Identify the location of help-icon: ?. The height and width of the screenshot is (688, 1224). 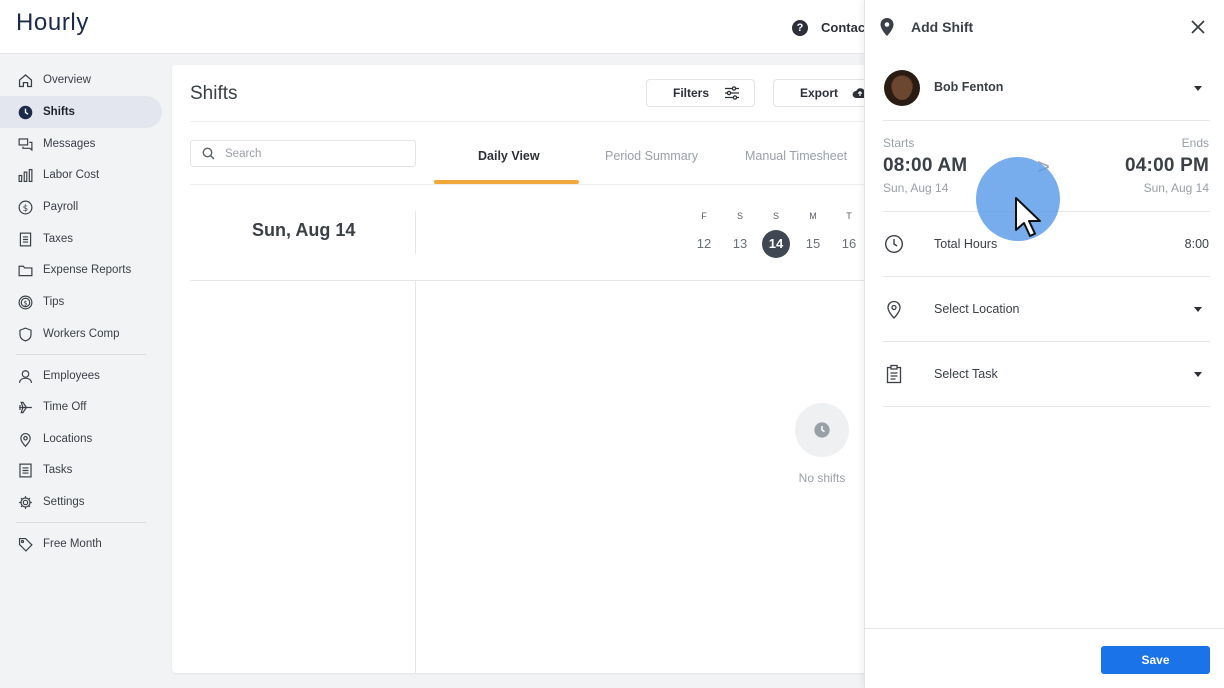
(800, 28).